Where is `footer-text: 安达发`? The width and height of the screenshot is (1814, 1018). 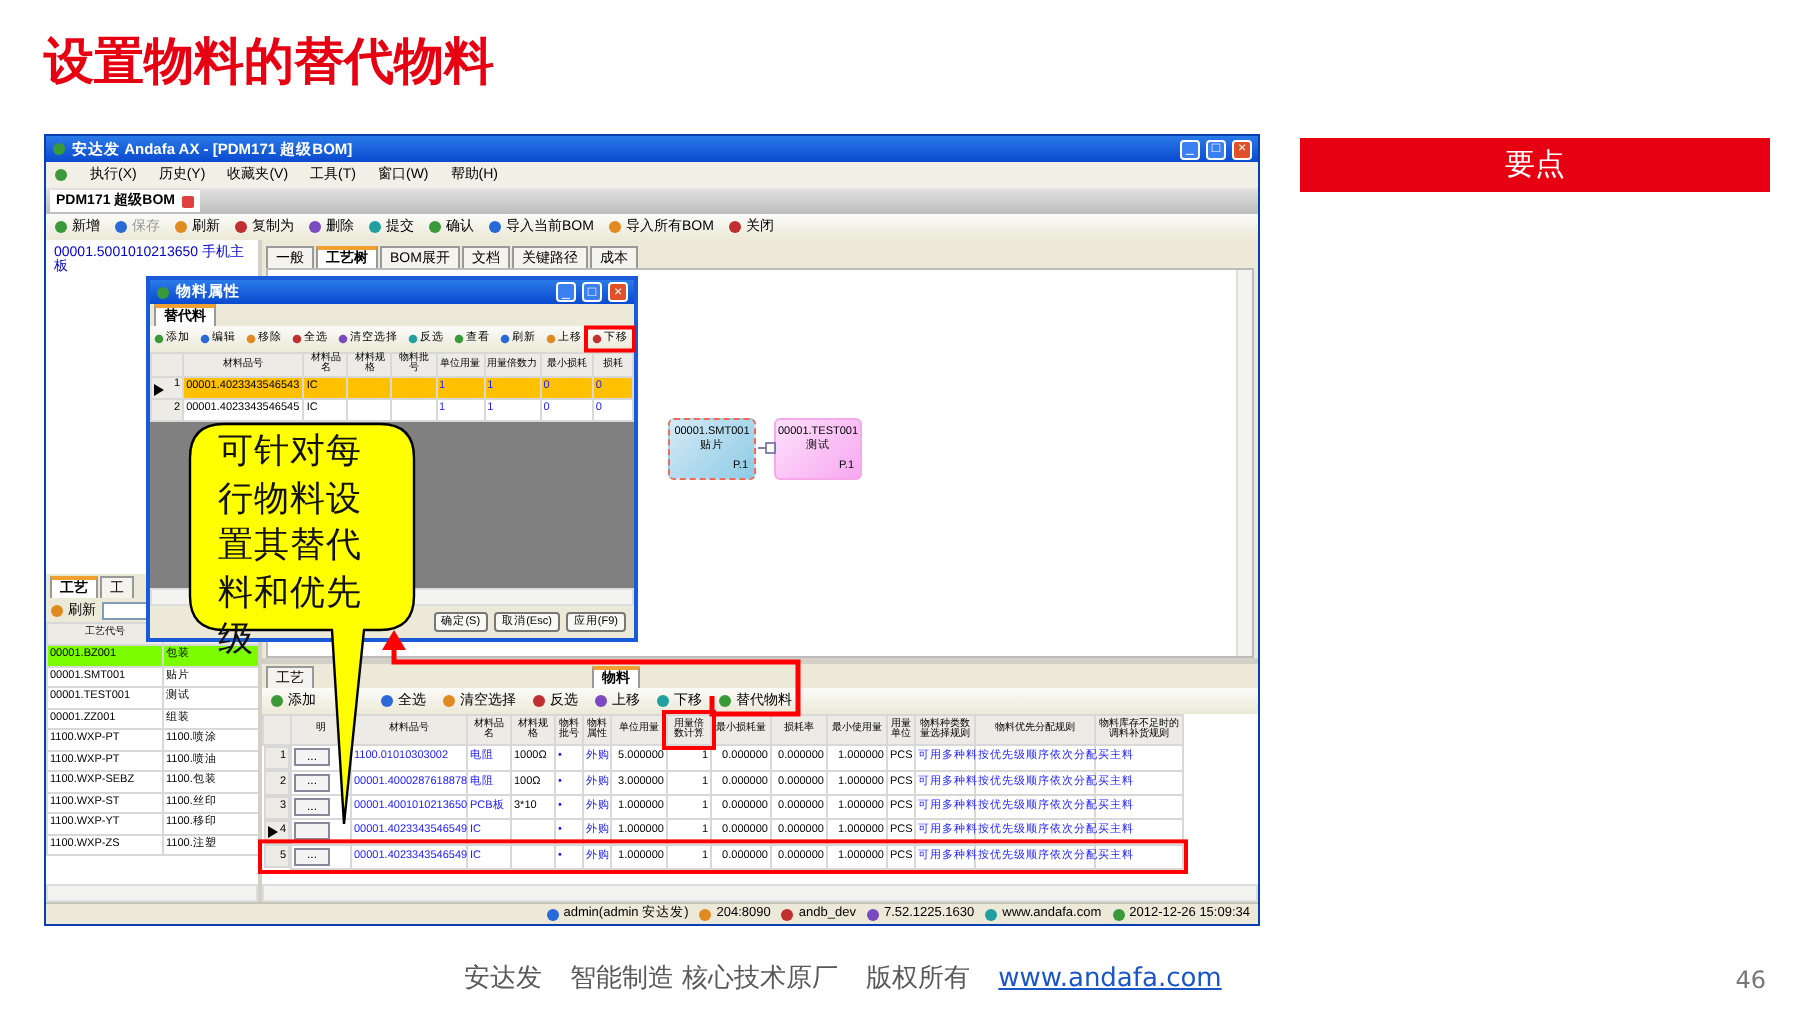
footer-text: 安达发 is located at coordinates (503, 980).